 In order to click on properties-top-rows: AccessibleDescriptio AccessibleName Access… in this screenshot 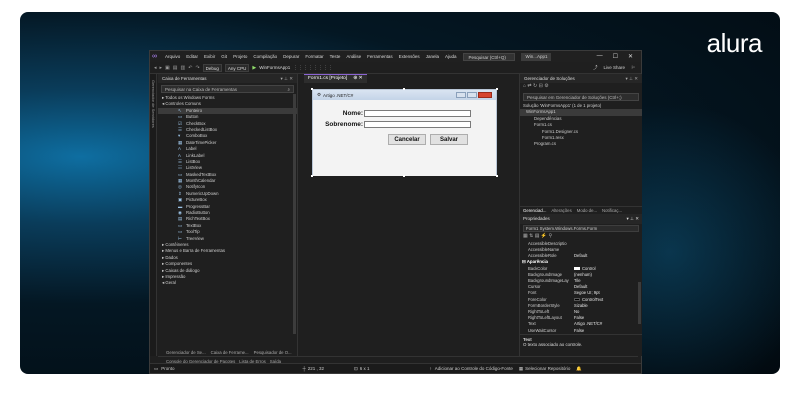, I will do `click(581, 250)`.